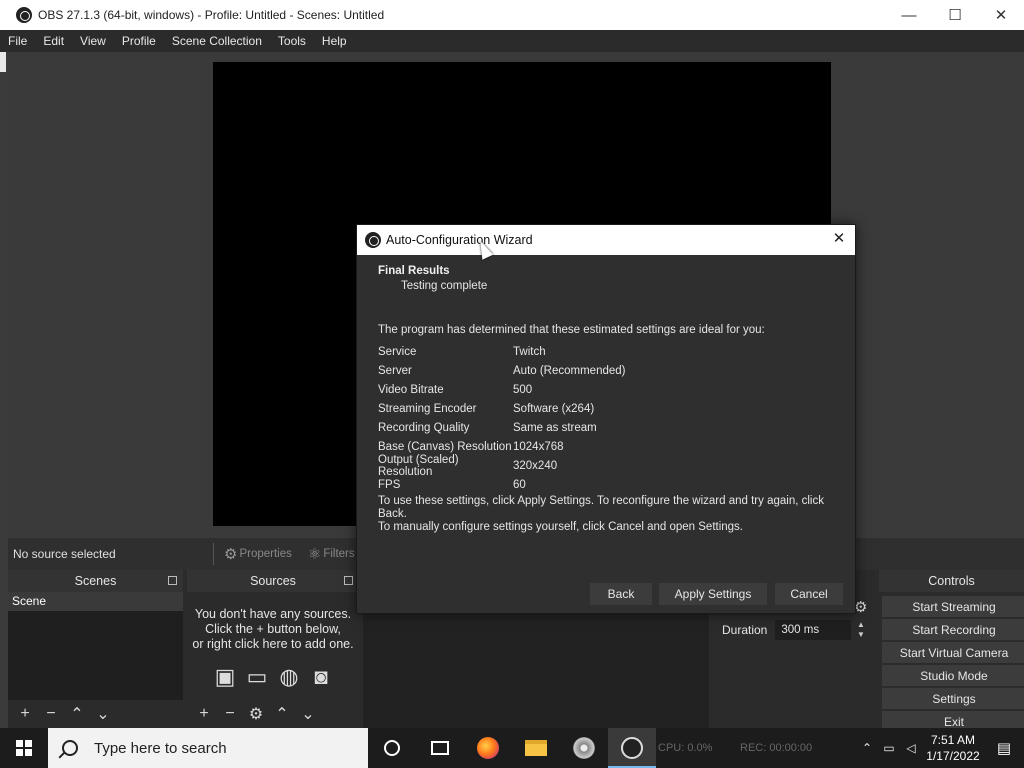  I want to click on start-recording-button: Start Recording, so click(953, 629).